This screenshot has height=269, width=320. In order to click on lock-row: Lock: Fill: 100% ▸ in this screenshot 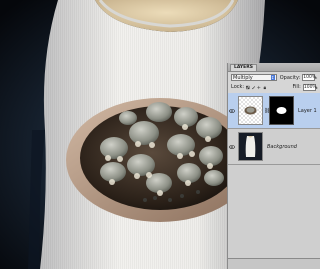, I will do `click(274, 87)`.